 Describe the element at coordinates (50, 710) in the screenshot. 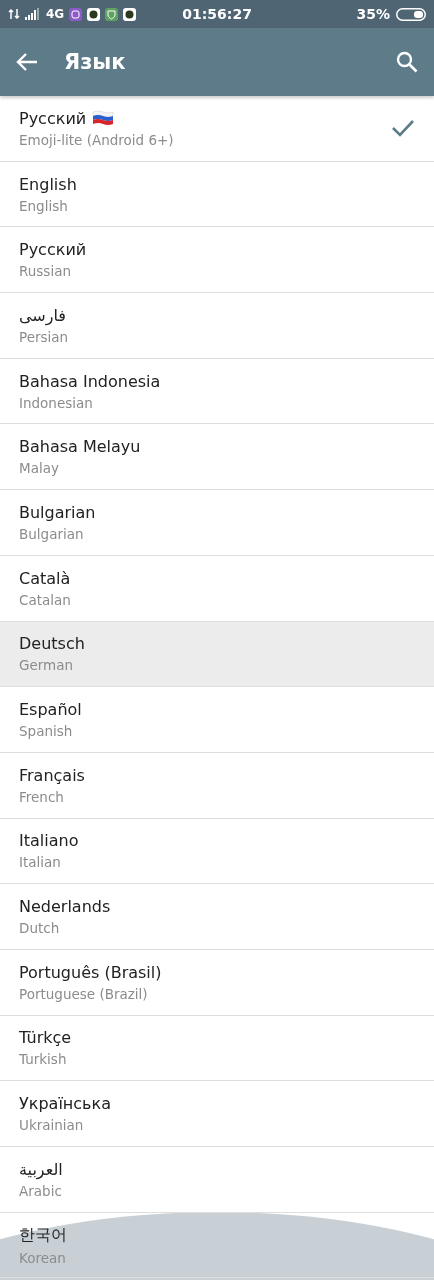

I see `language-name: Español` at that location.